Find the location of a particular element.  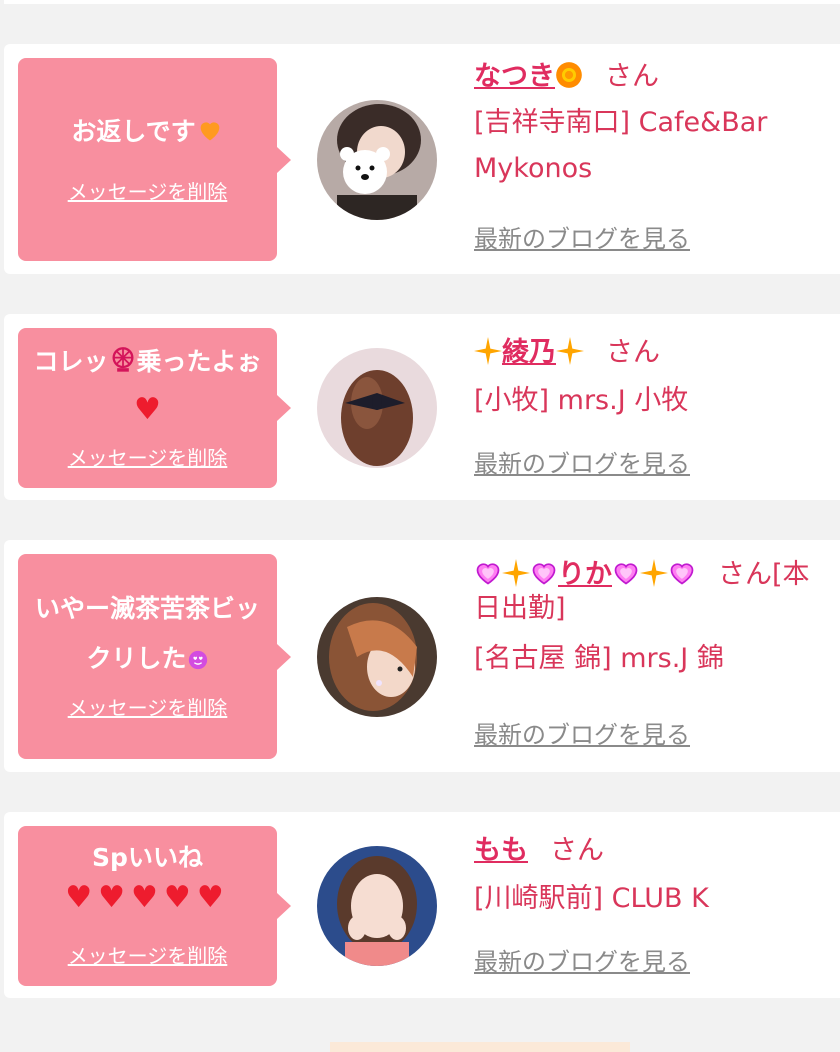

ferris-wheel-icon is located at coordinates (122, 359).